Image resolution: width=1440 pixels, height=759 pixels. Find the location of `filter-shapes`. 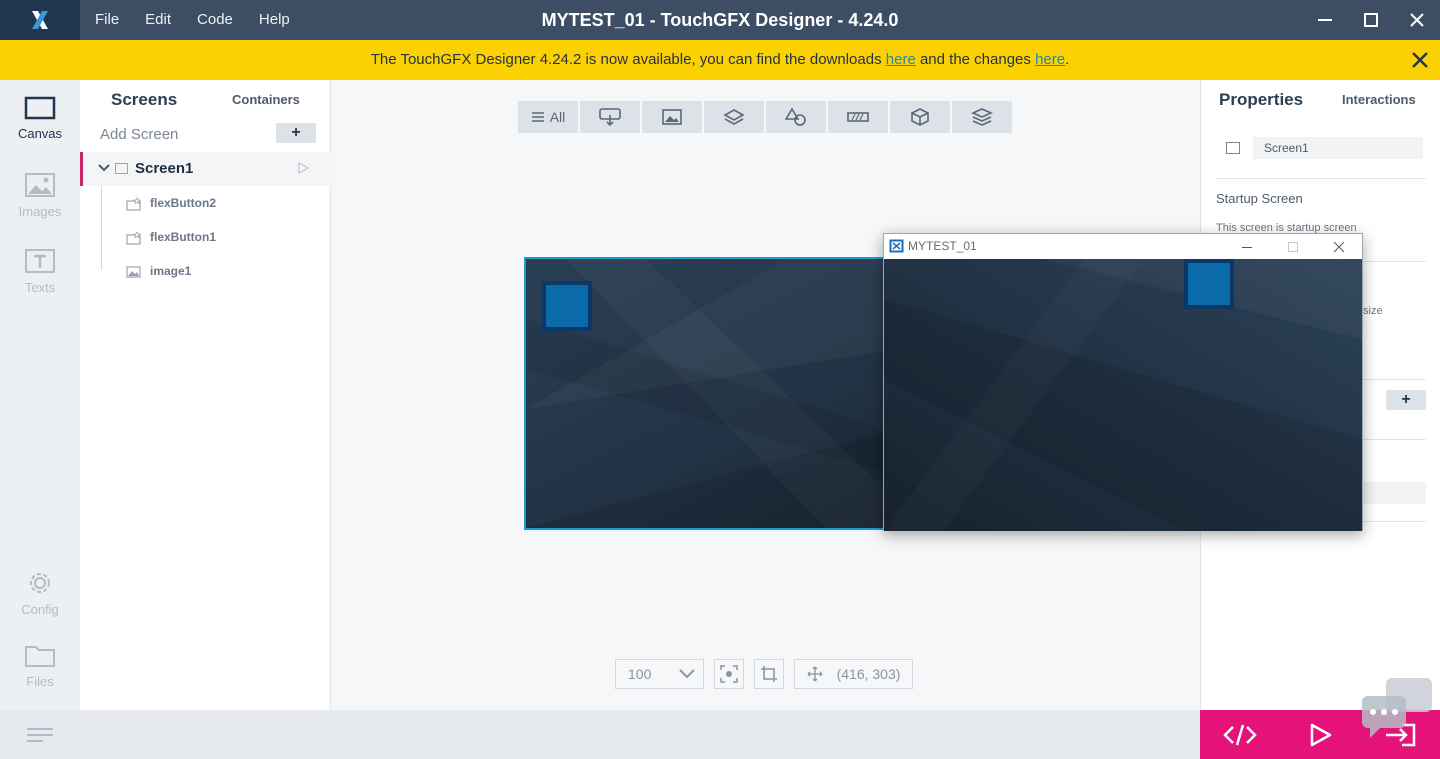

filter-shapes is located at coordinates (796, 117).